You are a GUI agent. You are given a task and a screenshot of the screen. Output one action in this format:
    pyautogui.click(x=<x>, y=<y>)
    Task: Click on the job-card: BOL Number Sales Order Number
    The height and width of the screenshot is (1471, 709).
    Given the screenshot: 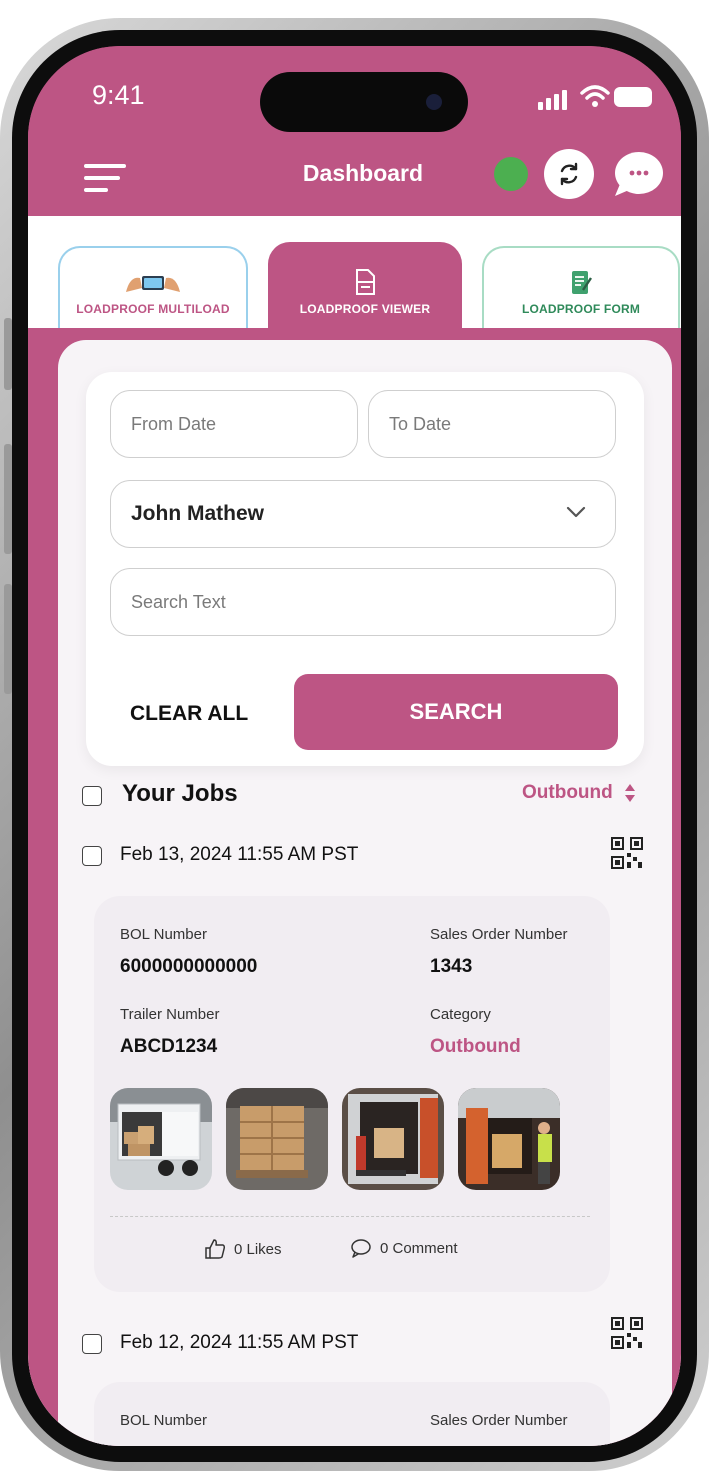 What is the action you would take?
    pyautogui.click(x=352, y=1414)
    